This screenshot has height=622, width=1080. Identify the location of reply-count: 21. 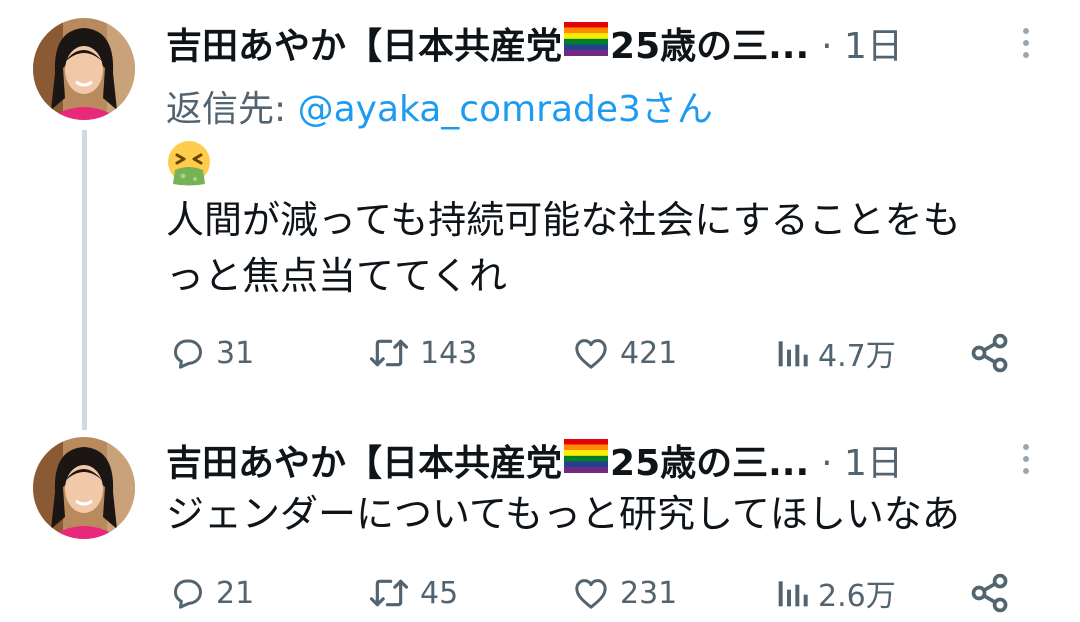
(235, 593).